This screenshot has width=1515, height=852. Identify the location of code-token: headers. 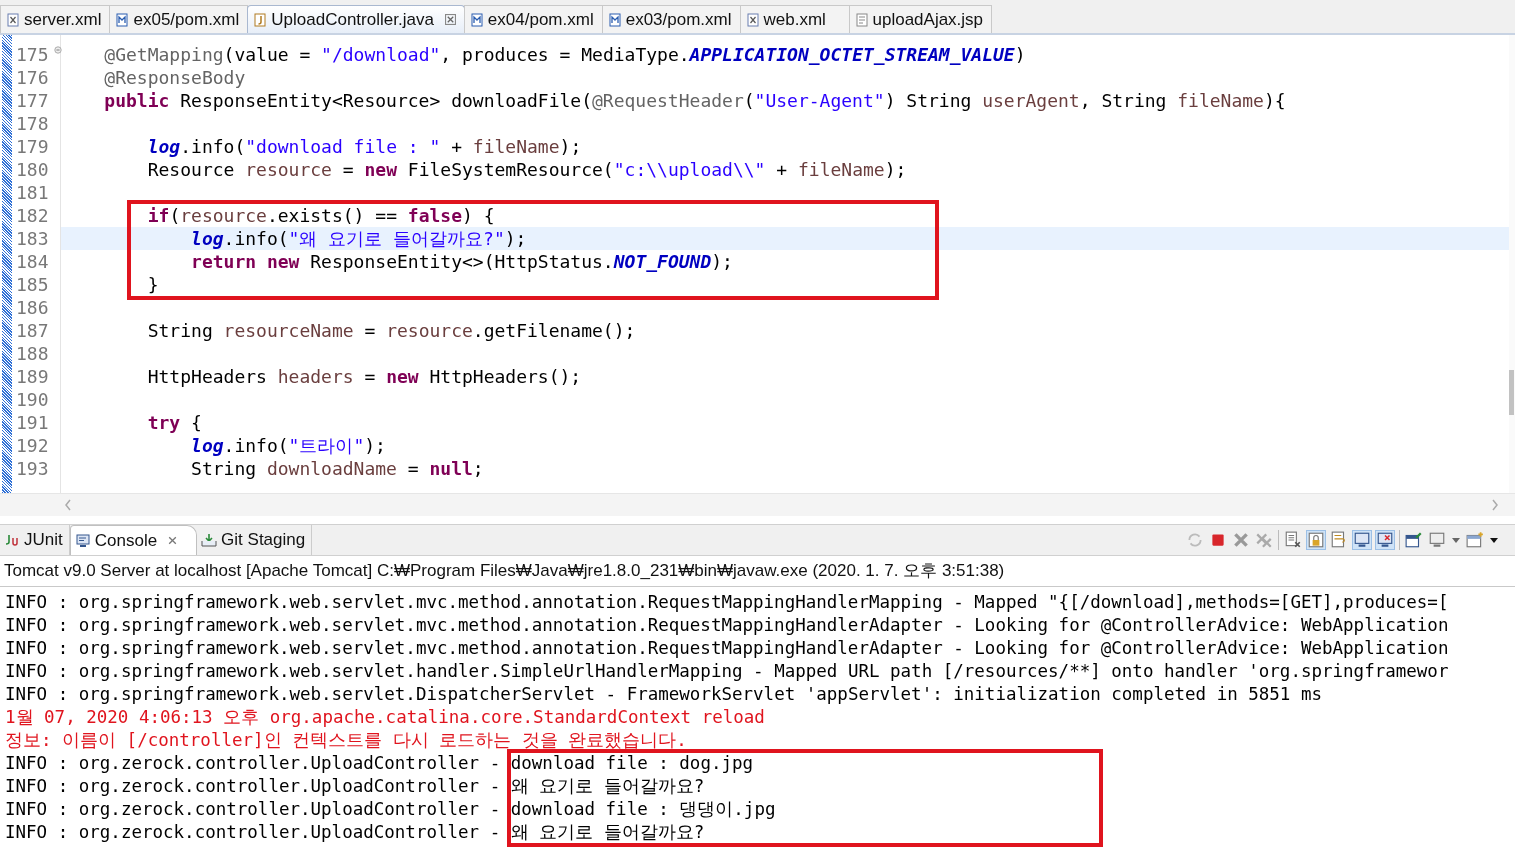
(315, 376).